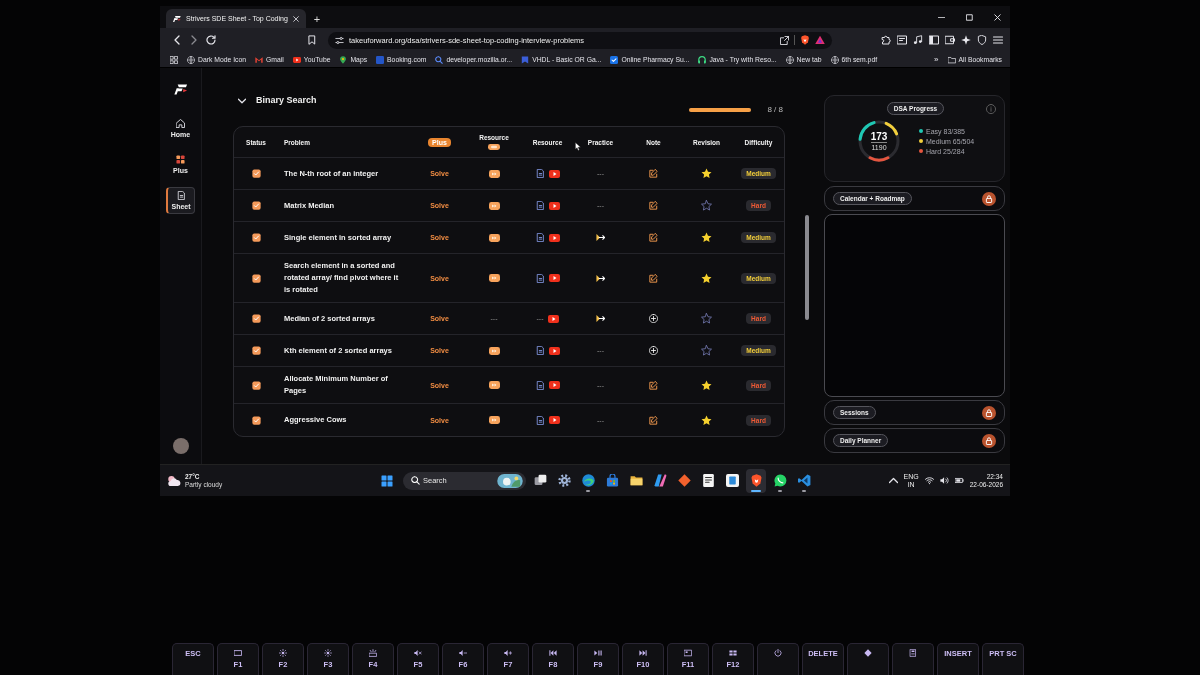 This screenshot has width=1200, height=675. What do you see at coordinates (194, 40) in the screenshot?
I see `forward-icon` at bounding box center [194, 40].